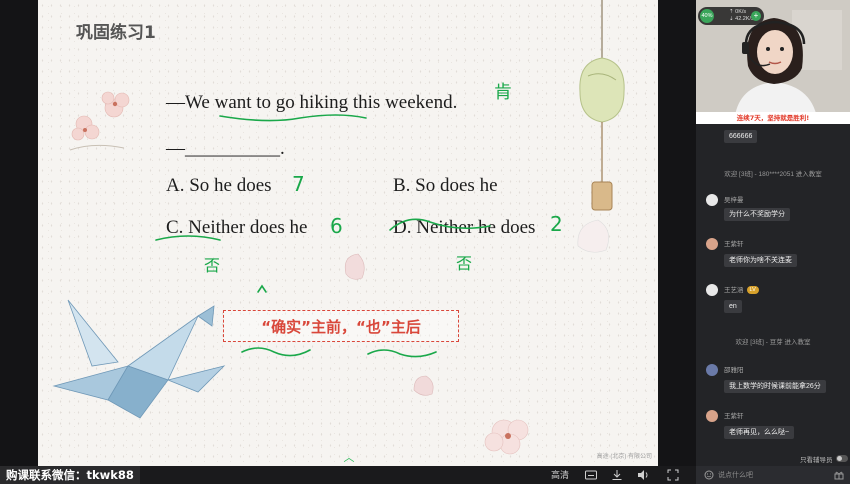 The width and height of the screenshot is (850, 484). Describe the element at coordinates (773, 118) in the screenshot. I see `motivation-banner: 连续7天，坚持就是胜利!` at that location.